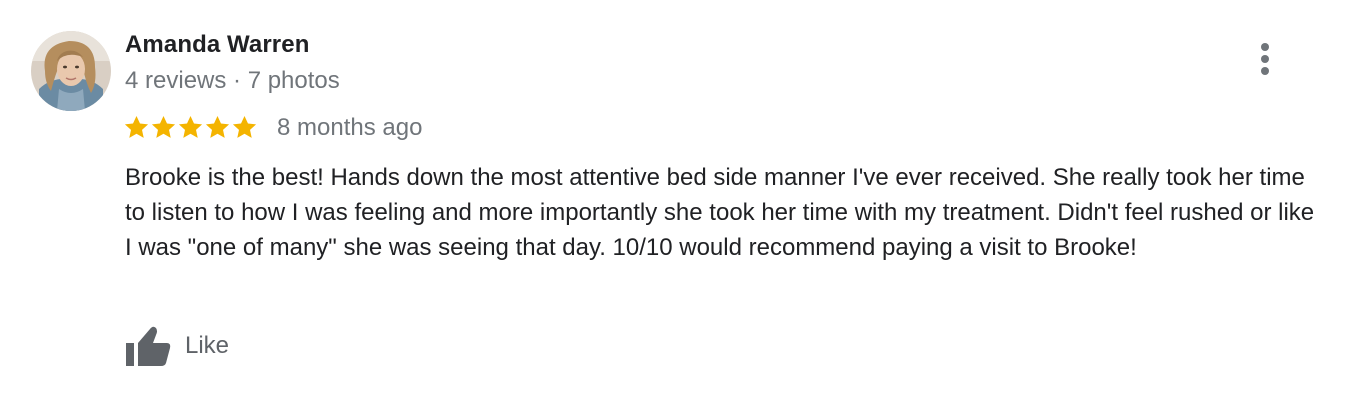  What do you see at coordinates (350, 127) in the screenshot?
I see `review-date: 8 months ago` at bounding box center [350, 127].